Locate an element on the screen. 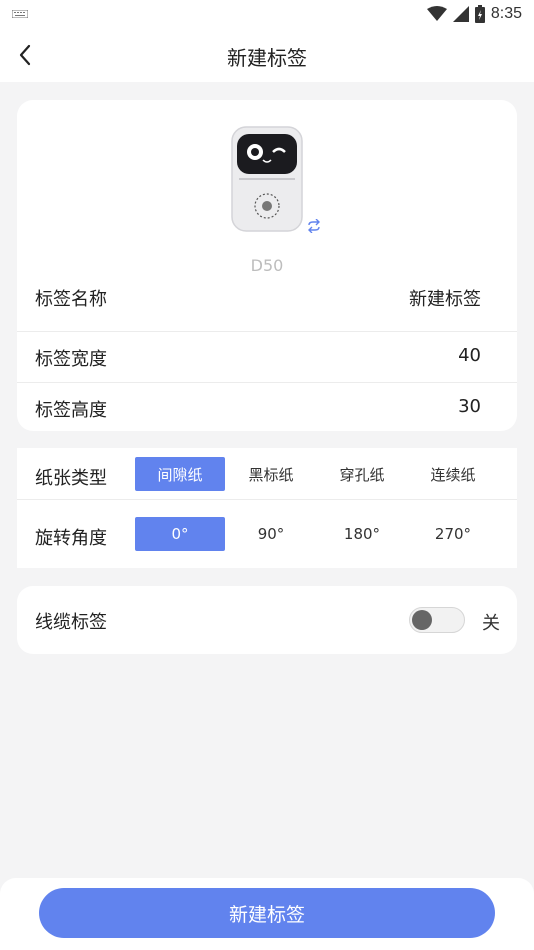 The height and width of the screenshot is (950, 534). page-title: 新建标签 is located at coordinates (267, 58).